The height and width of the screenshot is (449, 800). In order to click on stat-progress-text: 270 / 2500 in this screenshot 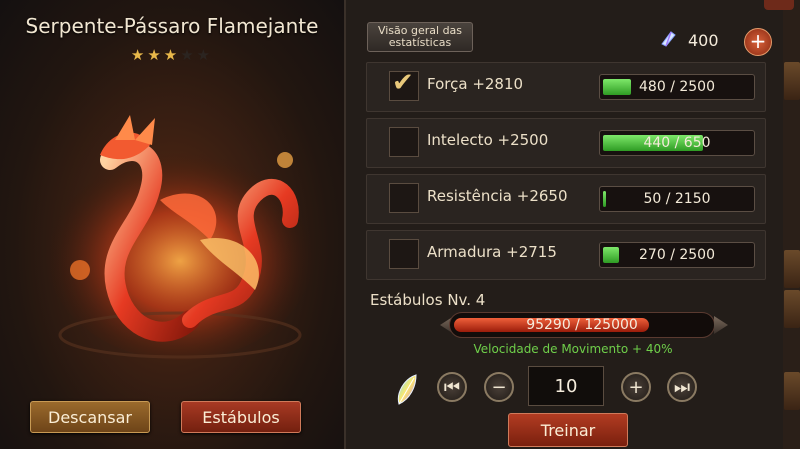, I will do `click(677, 255)`.